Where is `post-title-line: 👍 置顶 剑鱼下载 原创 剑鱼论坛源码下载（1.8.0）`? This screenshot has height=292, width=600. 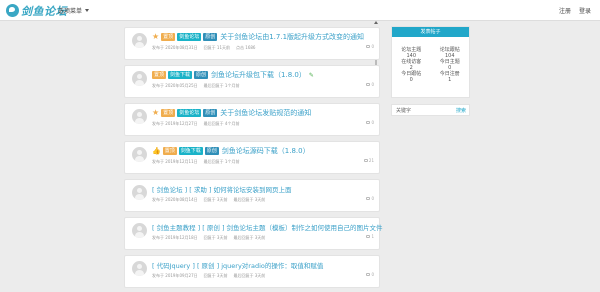 post-title-line: 👍 置顶 剑鱼下载 原创 剑鱼论坛源码下载（1.8.0） is located at coordinates (231, 151).